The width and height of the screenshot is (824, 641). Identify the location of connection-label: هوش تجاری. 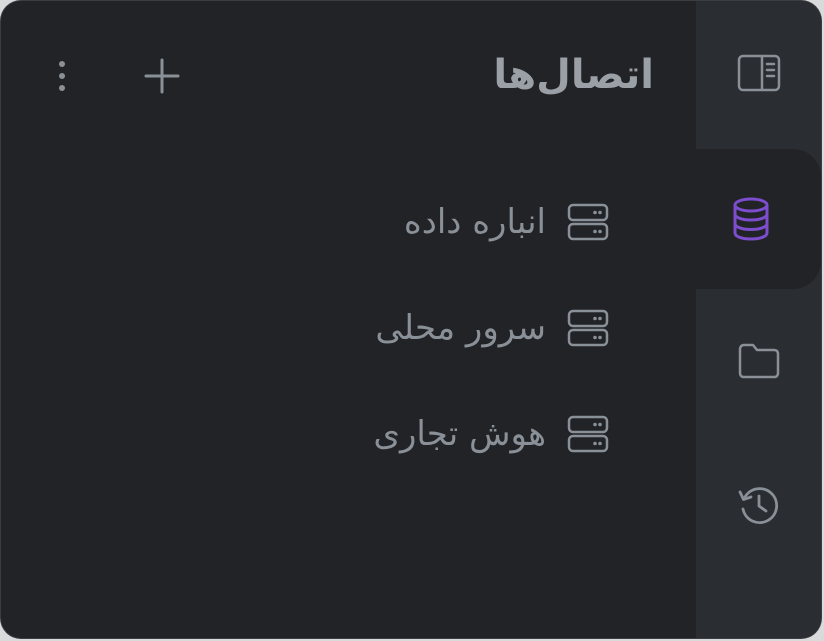
(459, 434).